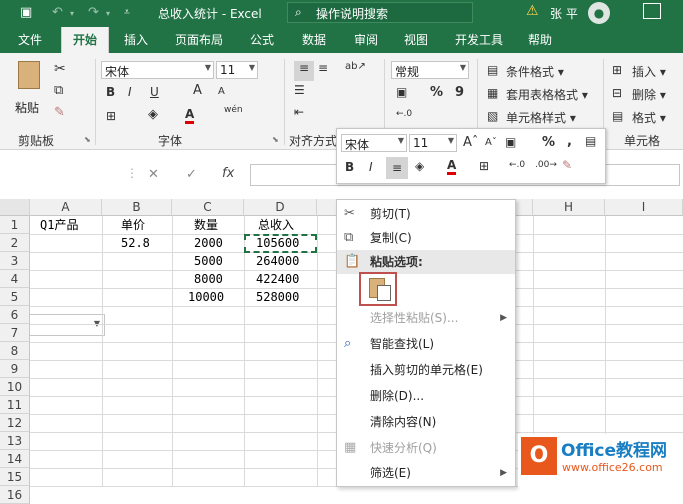 This screenshot has width=683, height=504. Describe the element at coordinates (15, 243) in the screenshot. I see `row-header: 2` at that location.